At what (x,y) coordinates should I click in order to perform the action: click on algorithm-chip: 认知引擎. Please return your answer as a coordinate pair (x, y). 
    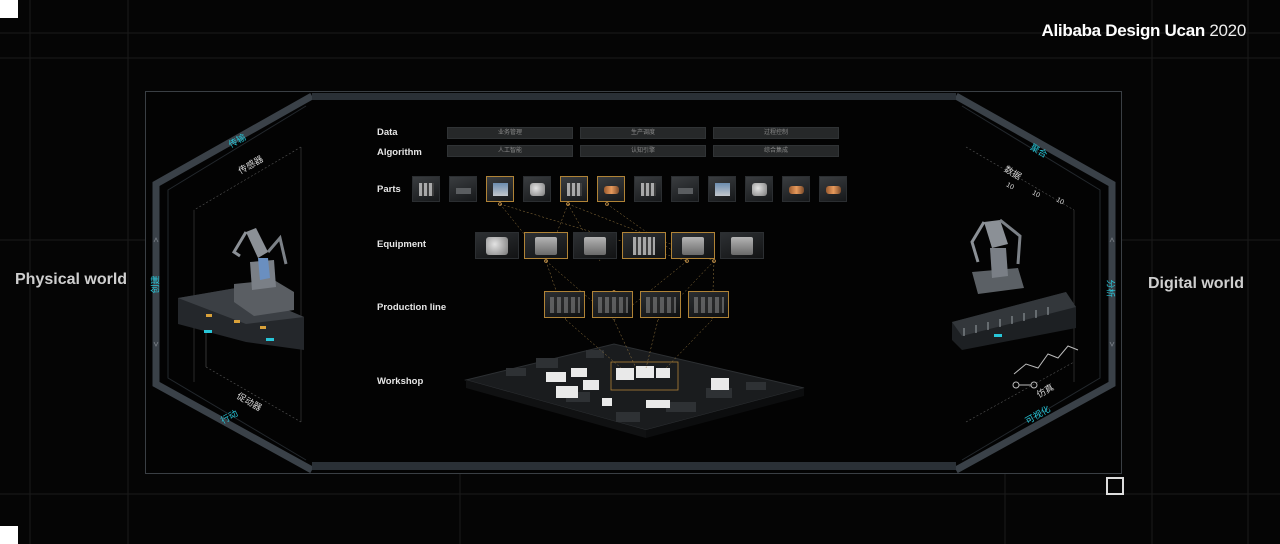
    Looking at the image, I should click on (643, 151).